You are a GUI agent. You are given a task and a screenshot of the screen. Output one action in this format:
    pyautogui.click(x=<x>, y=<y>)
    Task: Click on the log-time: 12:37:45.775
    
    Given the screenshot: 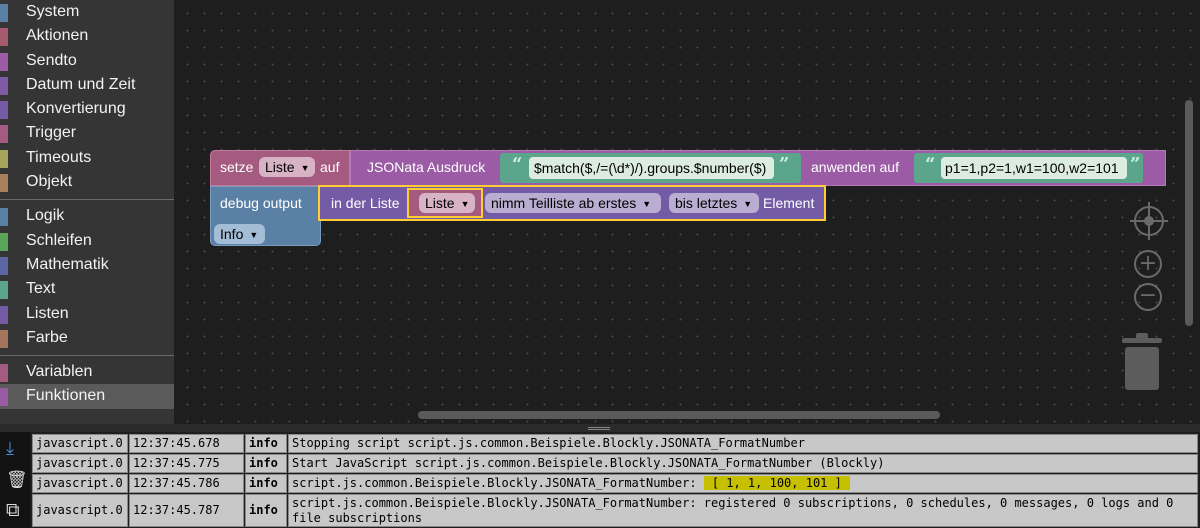 What is the action you would take?
    pyautogui.click(x=186, y=463)
    